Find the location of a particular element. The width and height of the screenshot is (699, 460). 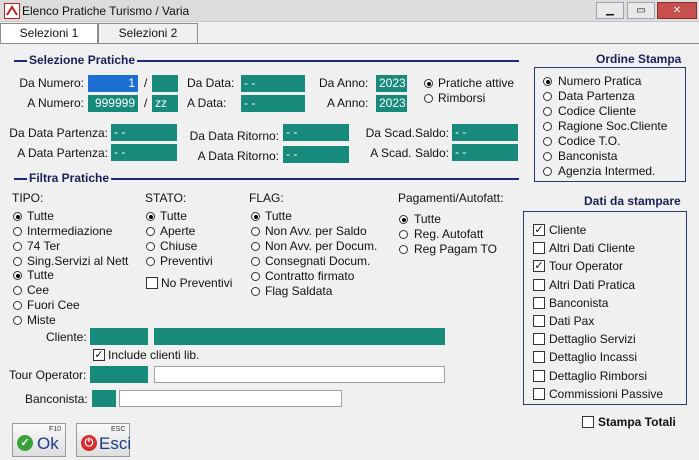

a-numero-suffix-field: zz is located at coordinates (165, 103).